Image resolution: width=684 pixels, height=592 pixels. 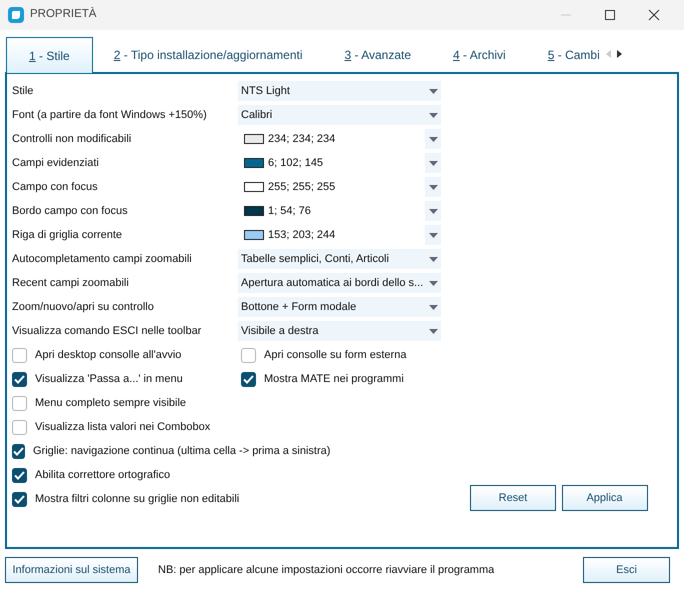 What do you see at coordinates (110, 403) in the screenshot?
I see `checkbox-label: Menu completo sempre visibile` at bounding box center [110, 403].